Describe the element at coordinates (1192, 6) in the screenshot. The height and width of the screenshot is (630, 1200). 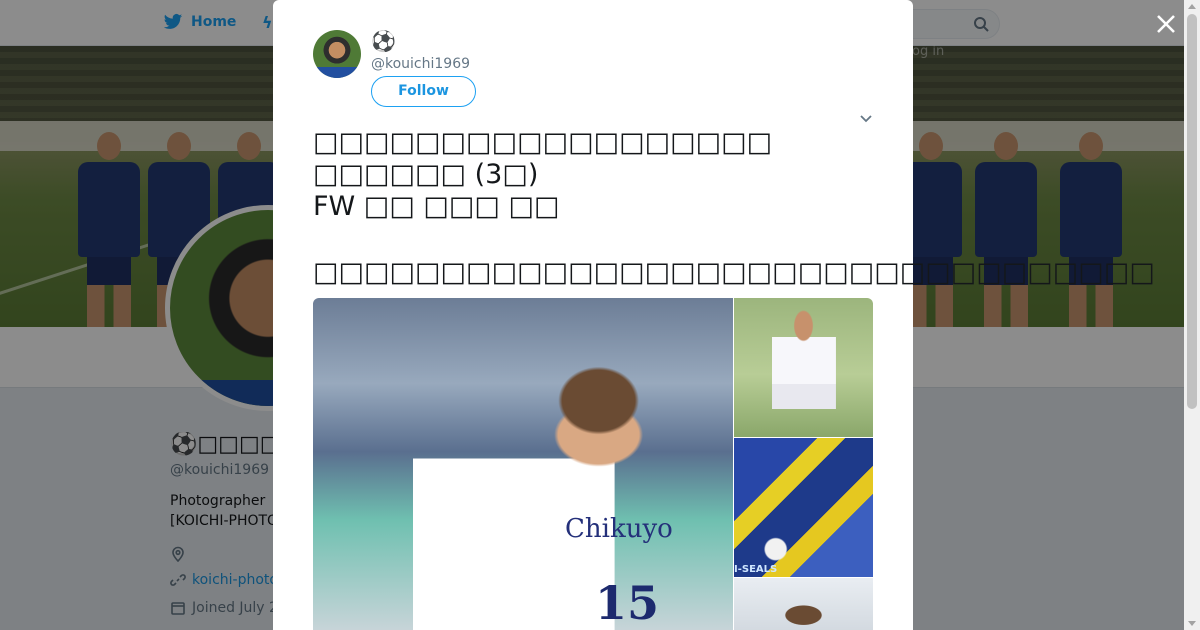
I see `scroll-up-arrow-icon` at that location.